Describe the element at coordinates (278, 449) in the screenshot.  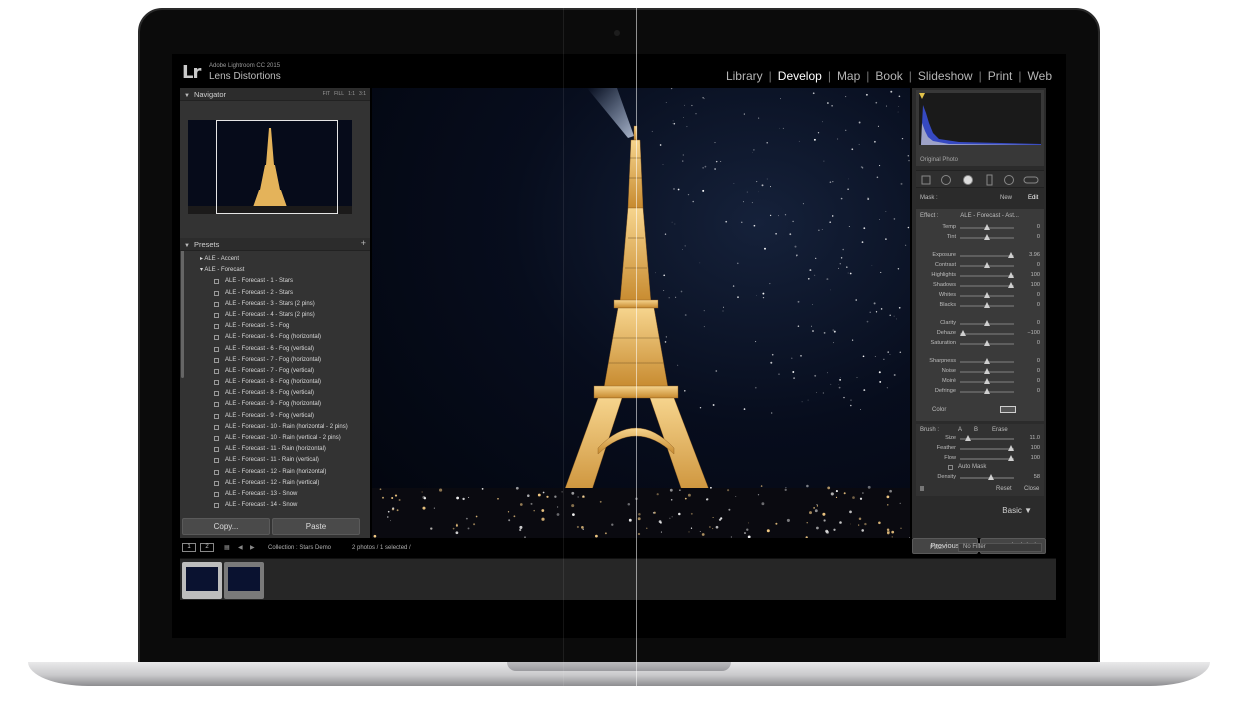
I see `preset-item: ALE - Forecast - 11 - Rain (horizontal)` at that location.